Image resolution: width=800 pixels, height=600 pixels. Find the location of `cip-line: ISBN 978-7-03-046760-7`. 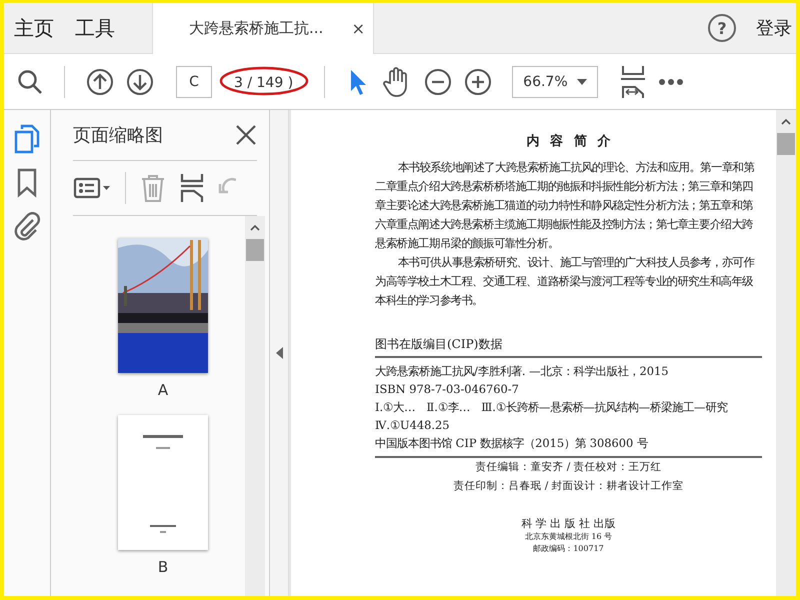

cip-line: ISBN 978-7-03-046760-7 is located at coordinates (447, 389).